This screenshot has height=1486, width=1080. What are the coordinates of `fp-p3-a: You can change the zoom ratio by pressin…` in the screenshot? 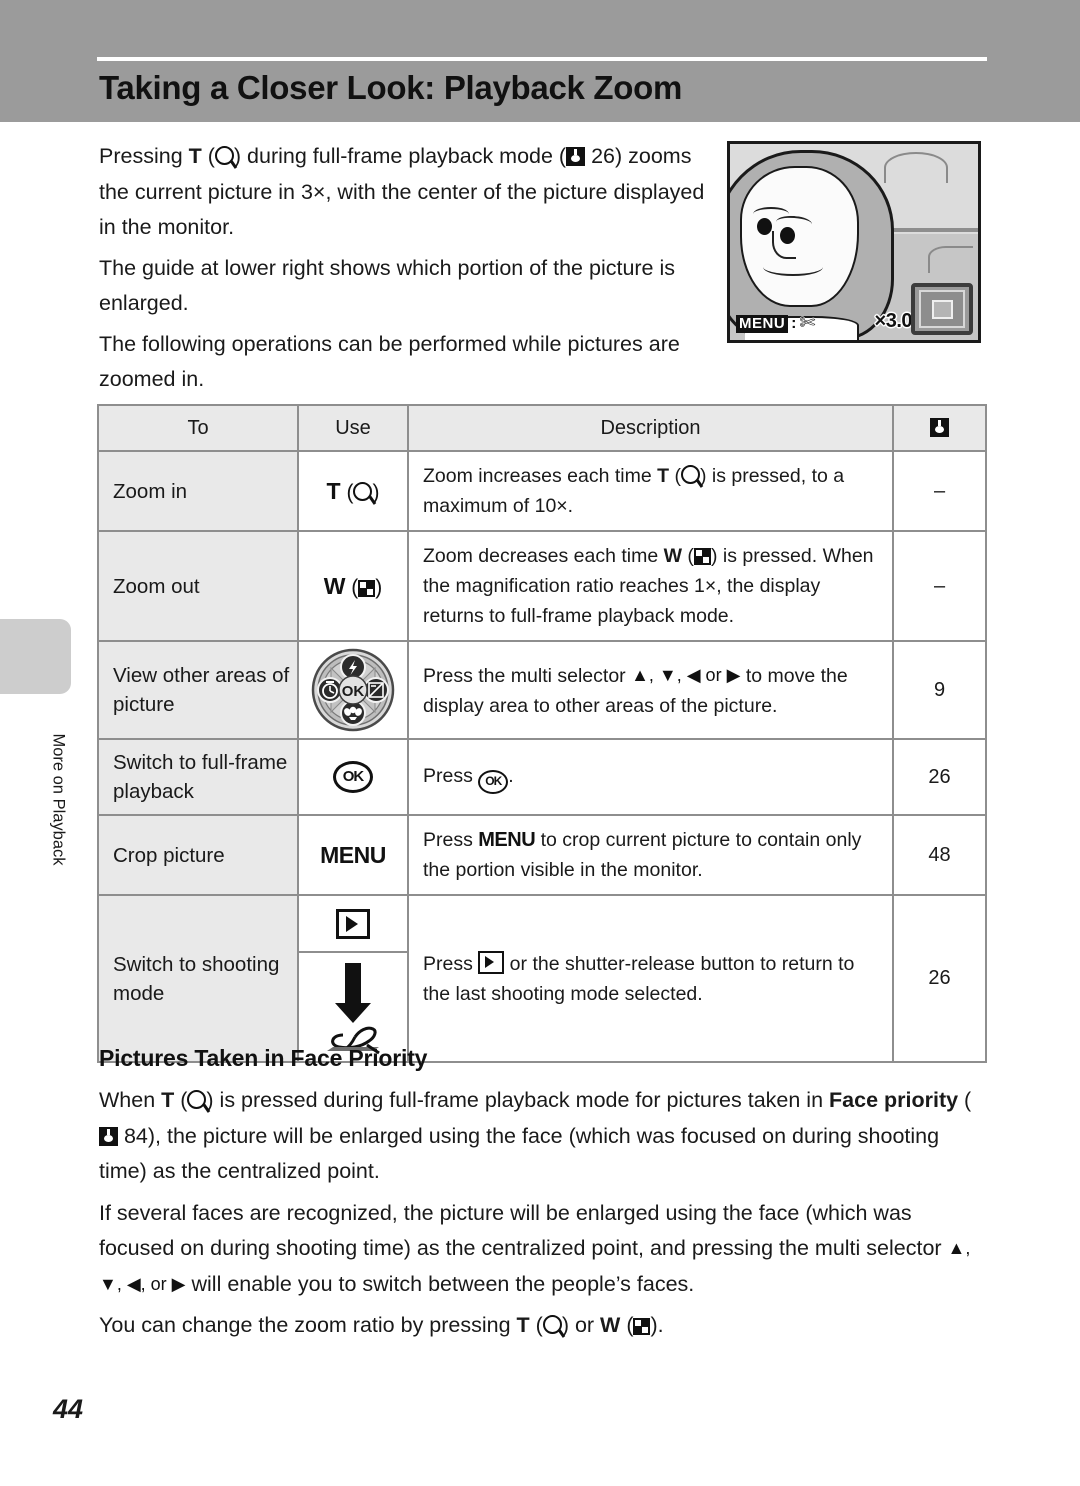 It's located at (308, 1325).